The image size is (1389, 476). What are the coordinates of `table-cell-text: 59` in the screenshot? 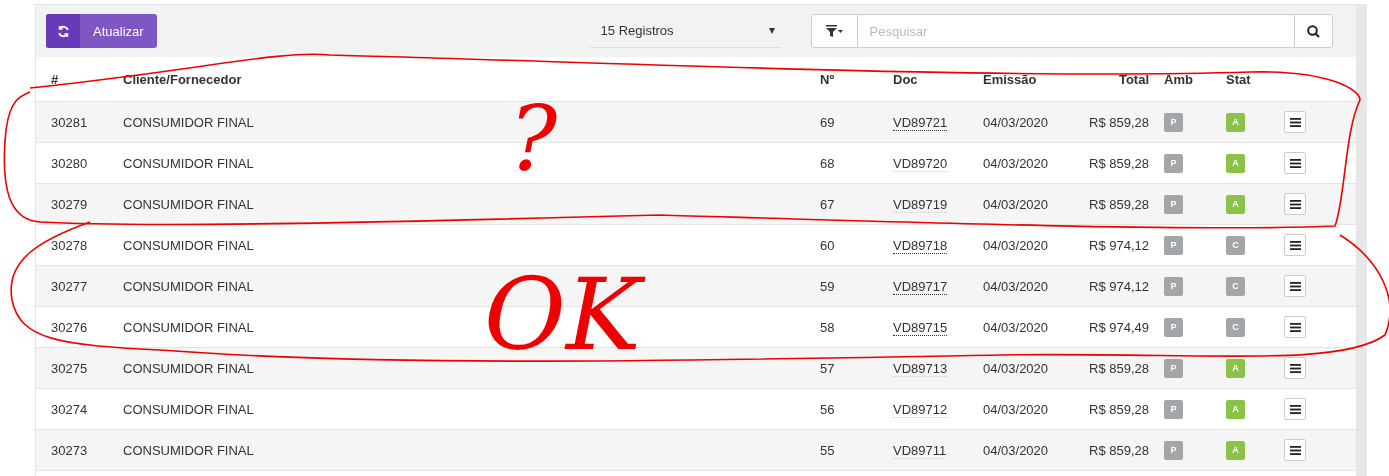 It's located at (828, 286).